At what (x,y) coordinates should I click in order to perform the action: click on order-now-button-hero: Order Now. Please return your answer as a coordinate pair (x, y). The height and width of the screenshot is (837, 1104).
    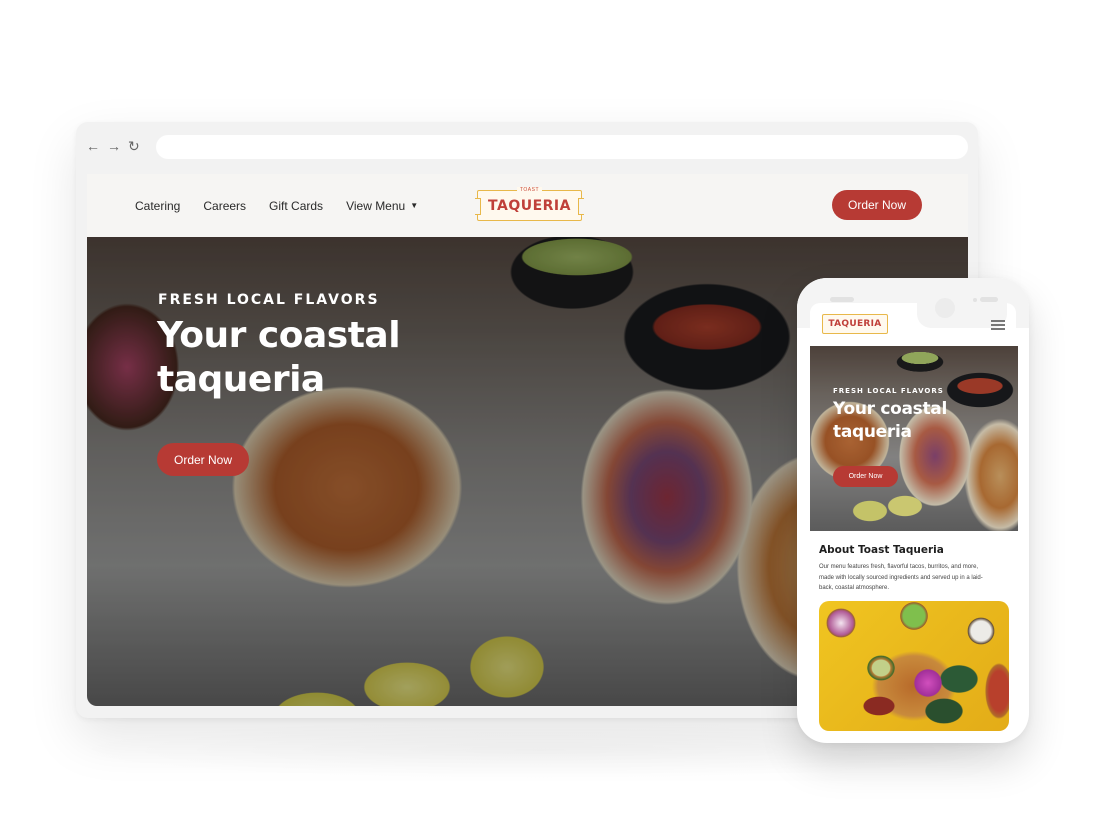
    Looking at the image, I should click on (203, 459).